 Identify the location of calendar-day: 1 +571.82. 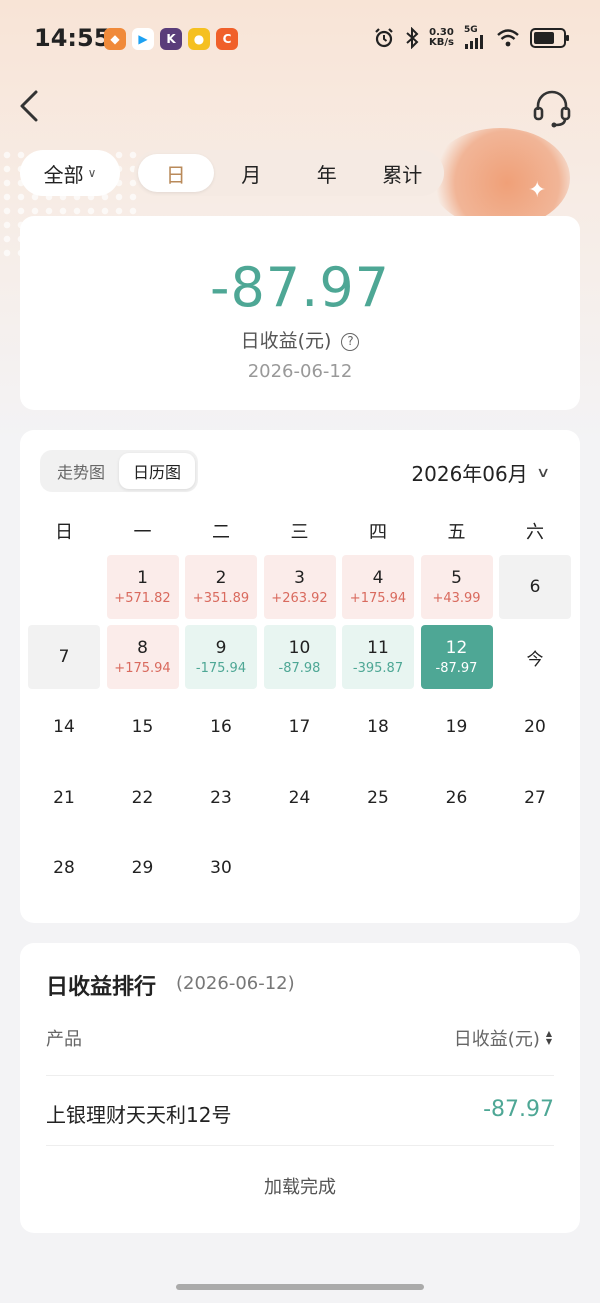
(142, 587).